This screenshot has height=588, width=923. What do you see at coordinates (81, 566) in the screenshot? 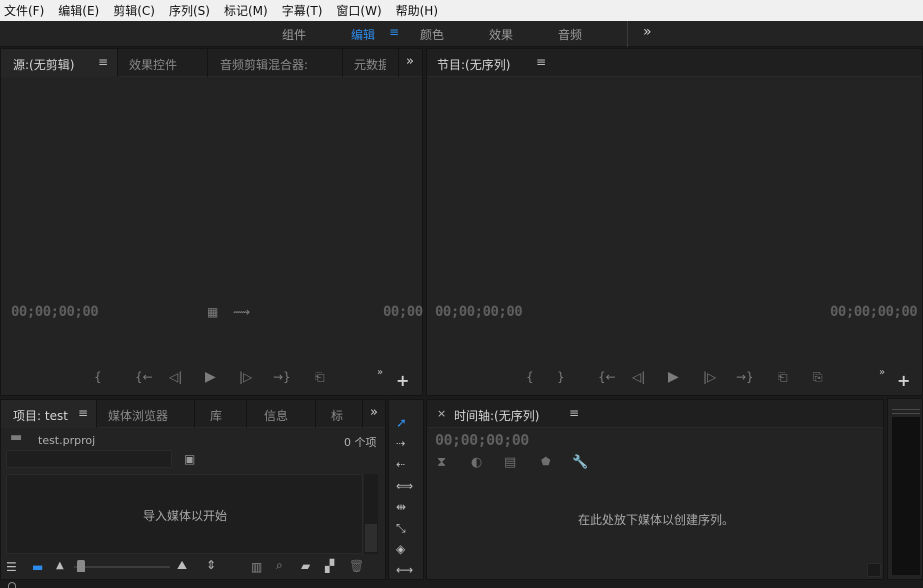
I see `zoom-slider-handle` at bounding box center [81, 566].